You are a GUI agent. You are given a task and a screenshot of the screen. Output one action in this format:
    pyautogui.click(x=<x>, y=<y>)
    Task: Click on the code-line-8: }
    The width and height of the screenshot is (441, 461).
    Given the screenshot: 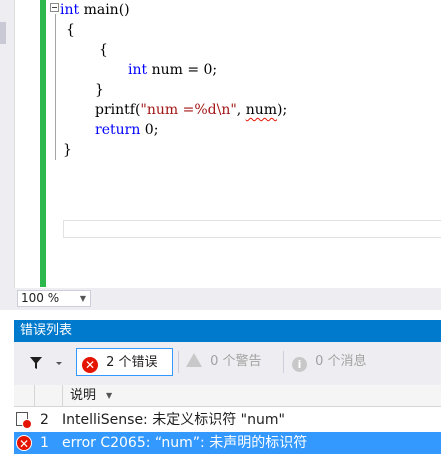 What is the action you would take?
    pyautogui.click(x=67, y=150)
    